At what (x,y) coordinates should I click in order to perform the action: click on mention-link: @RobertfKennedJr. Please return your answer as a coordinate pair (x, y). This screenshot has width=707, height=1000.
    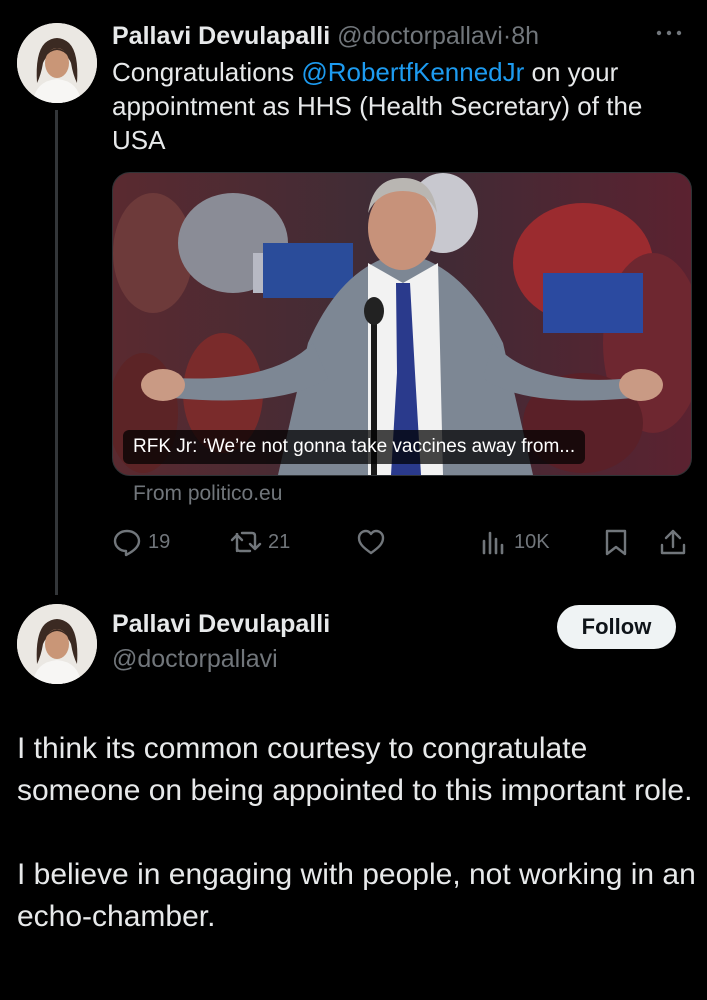
    Looking at the image, I should click on (412, 72).